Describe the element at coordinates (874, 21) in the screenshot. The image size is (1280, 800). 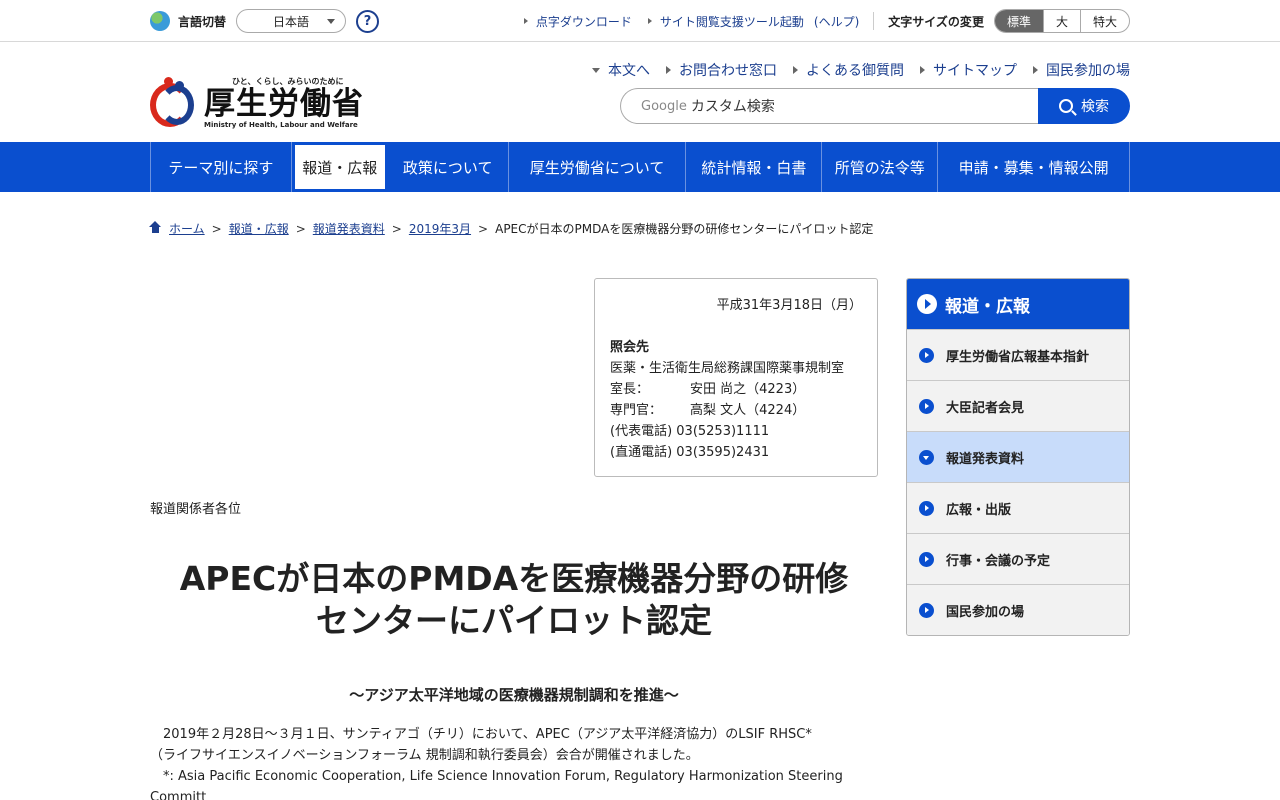
I see `divider` at that location.